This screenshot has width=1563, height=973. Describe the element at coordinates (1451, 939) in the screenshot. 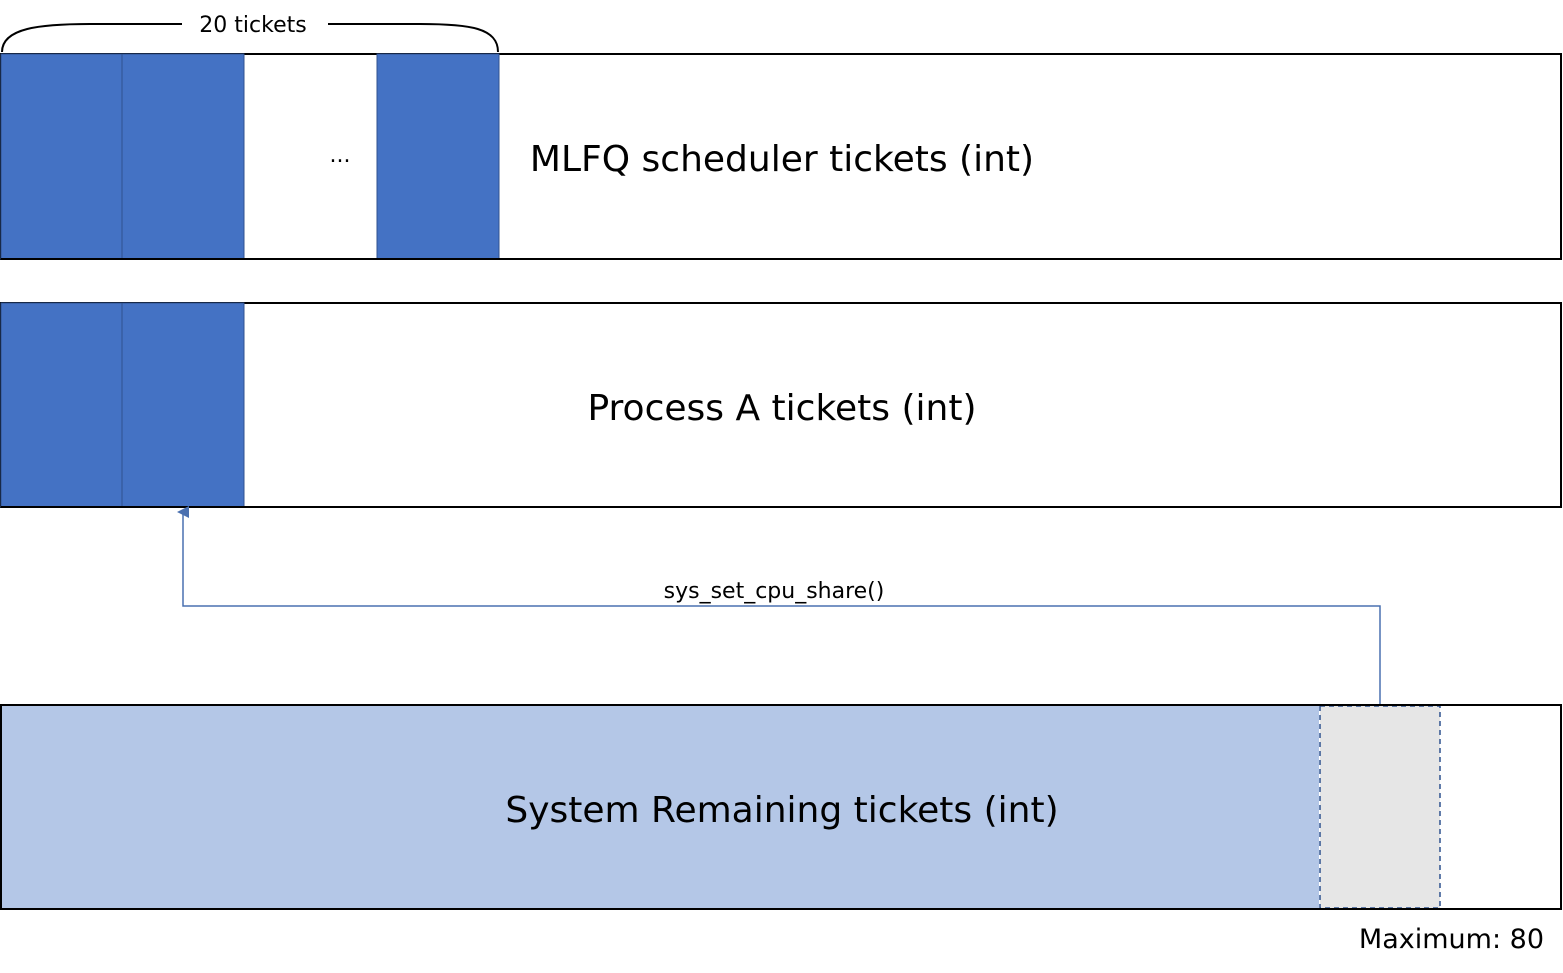

I see `maximum-label: Maximum: 80` at that location.